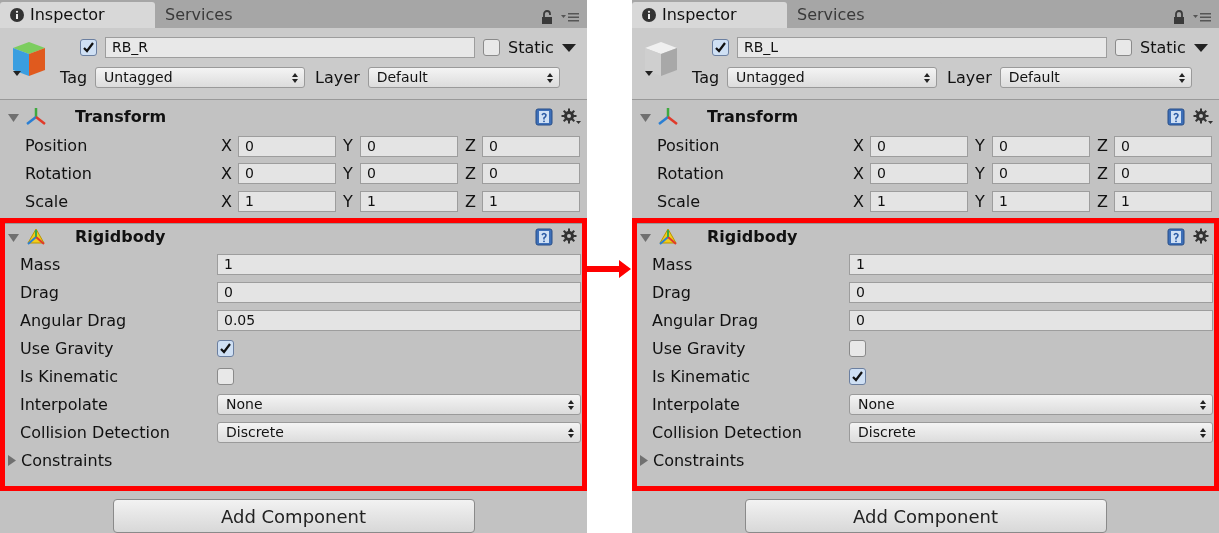 The width and height of the screenshot is (1219, 533). Describe the element at coordinates (40, 292) in the screenshot. I see `property-label: Drag` at that location.